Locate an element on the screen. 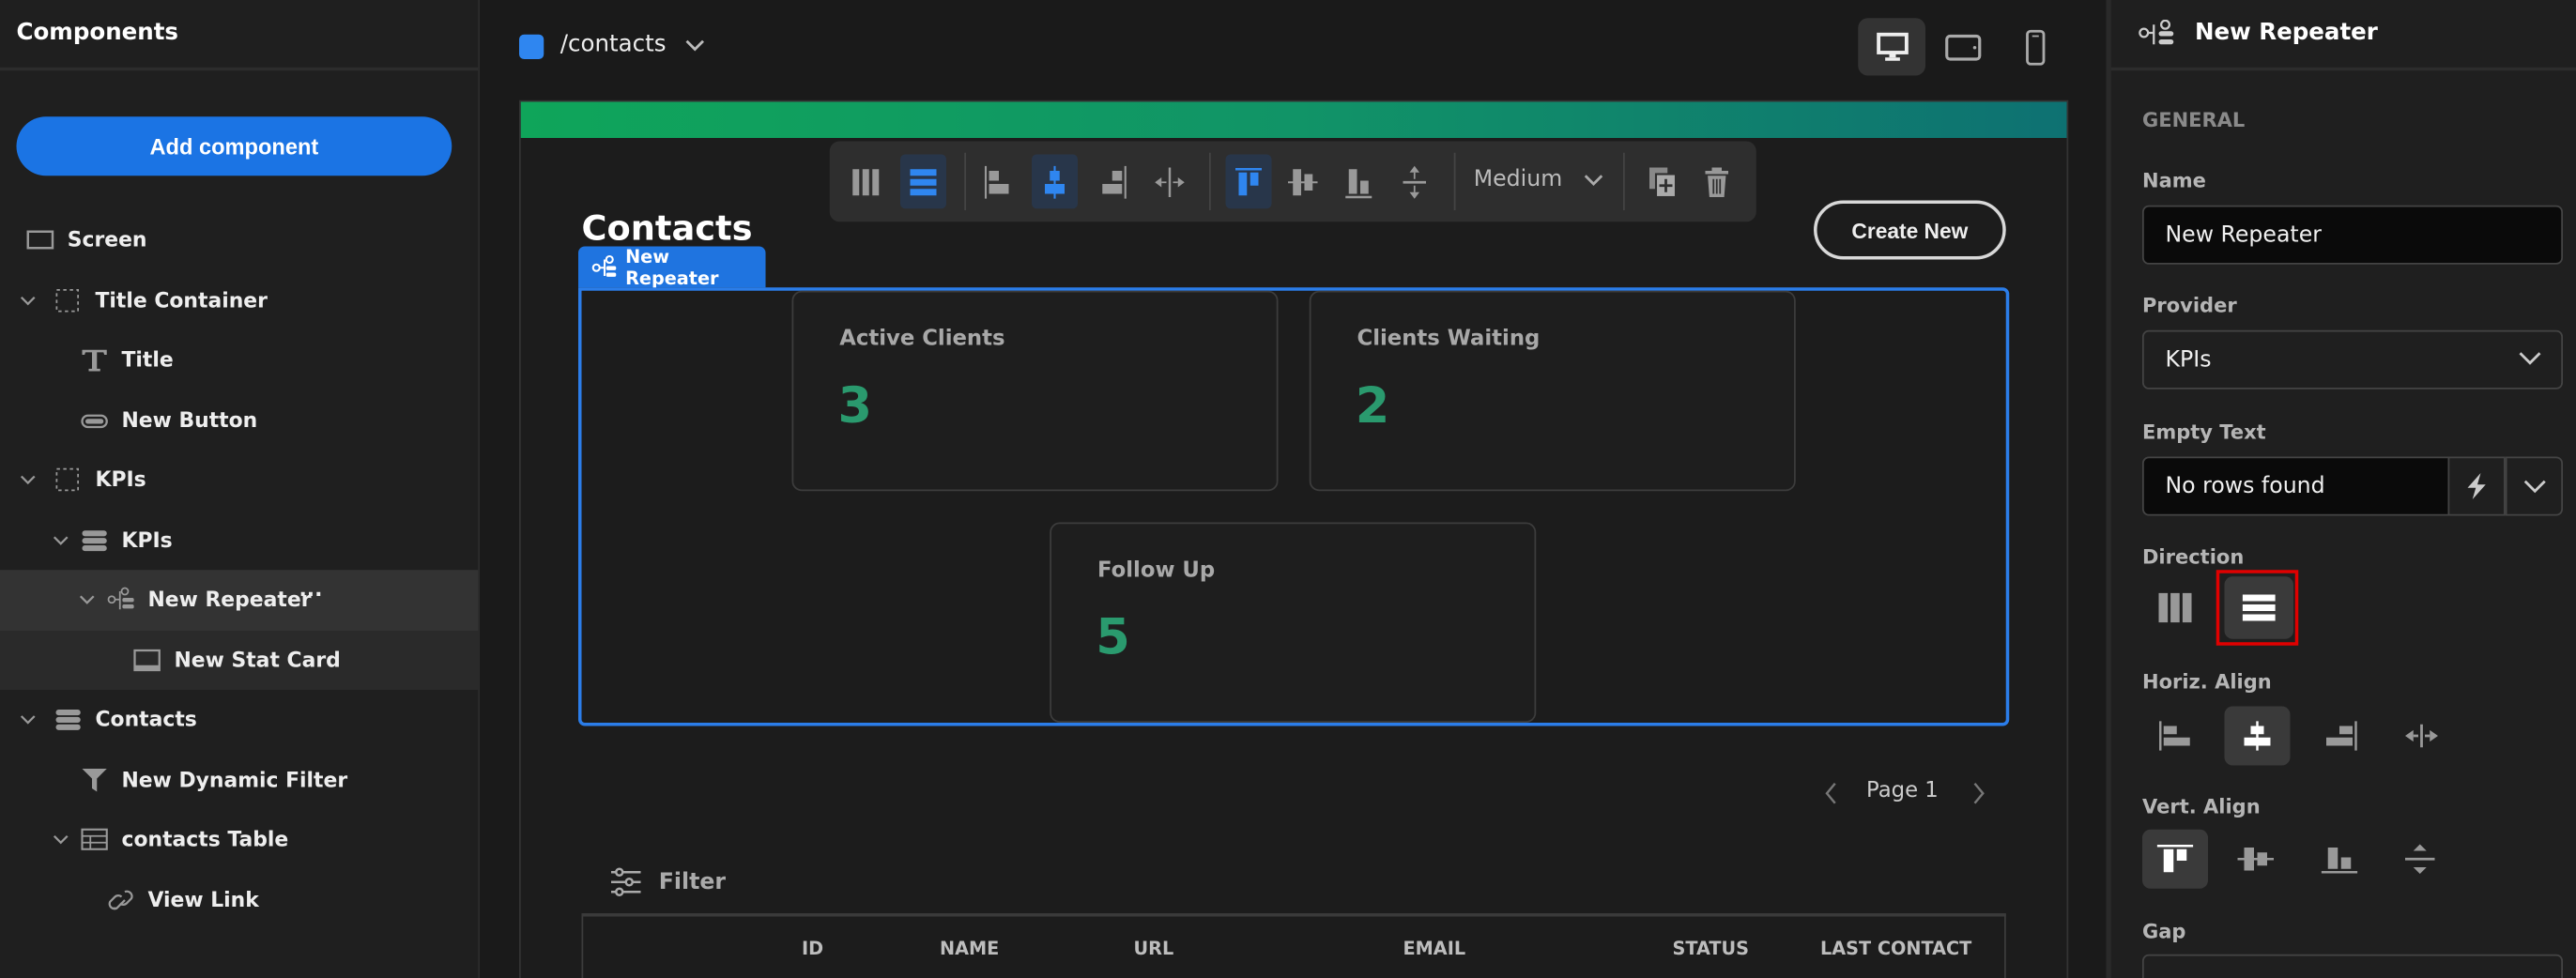 This screenshot has width=2576, height=978. halign-right-option is located at coordinates (2341, 736).